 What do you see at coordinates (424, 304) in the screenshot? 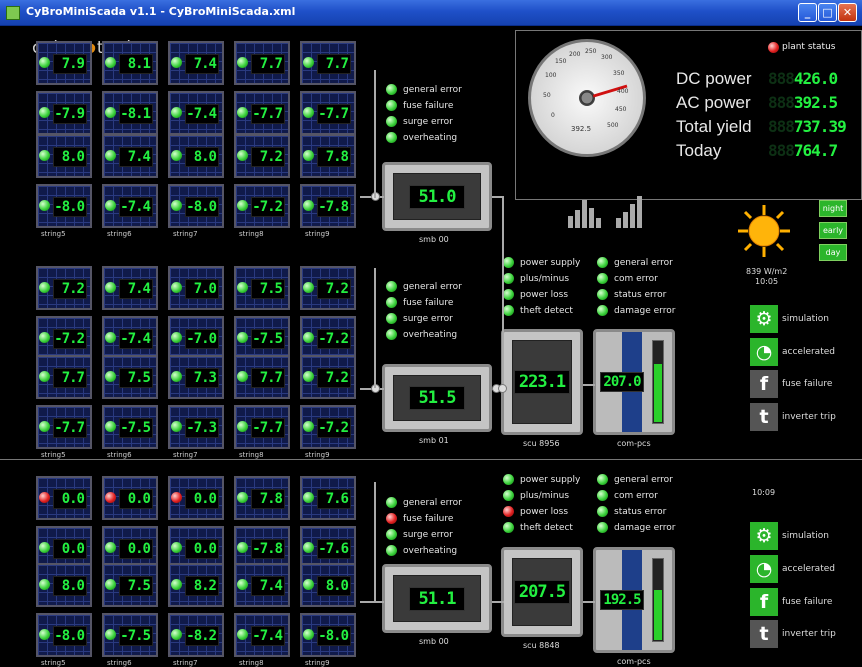
I see `led-indicator: fuse failure` at bounding box center [424, 304].